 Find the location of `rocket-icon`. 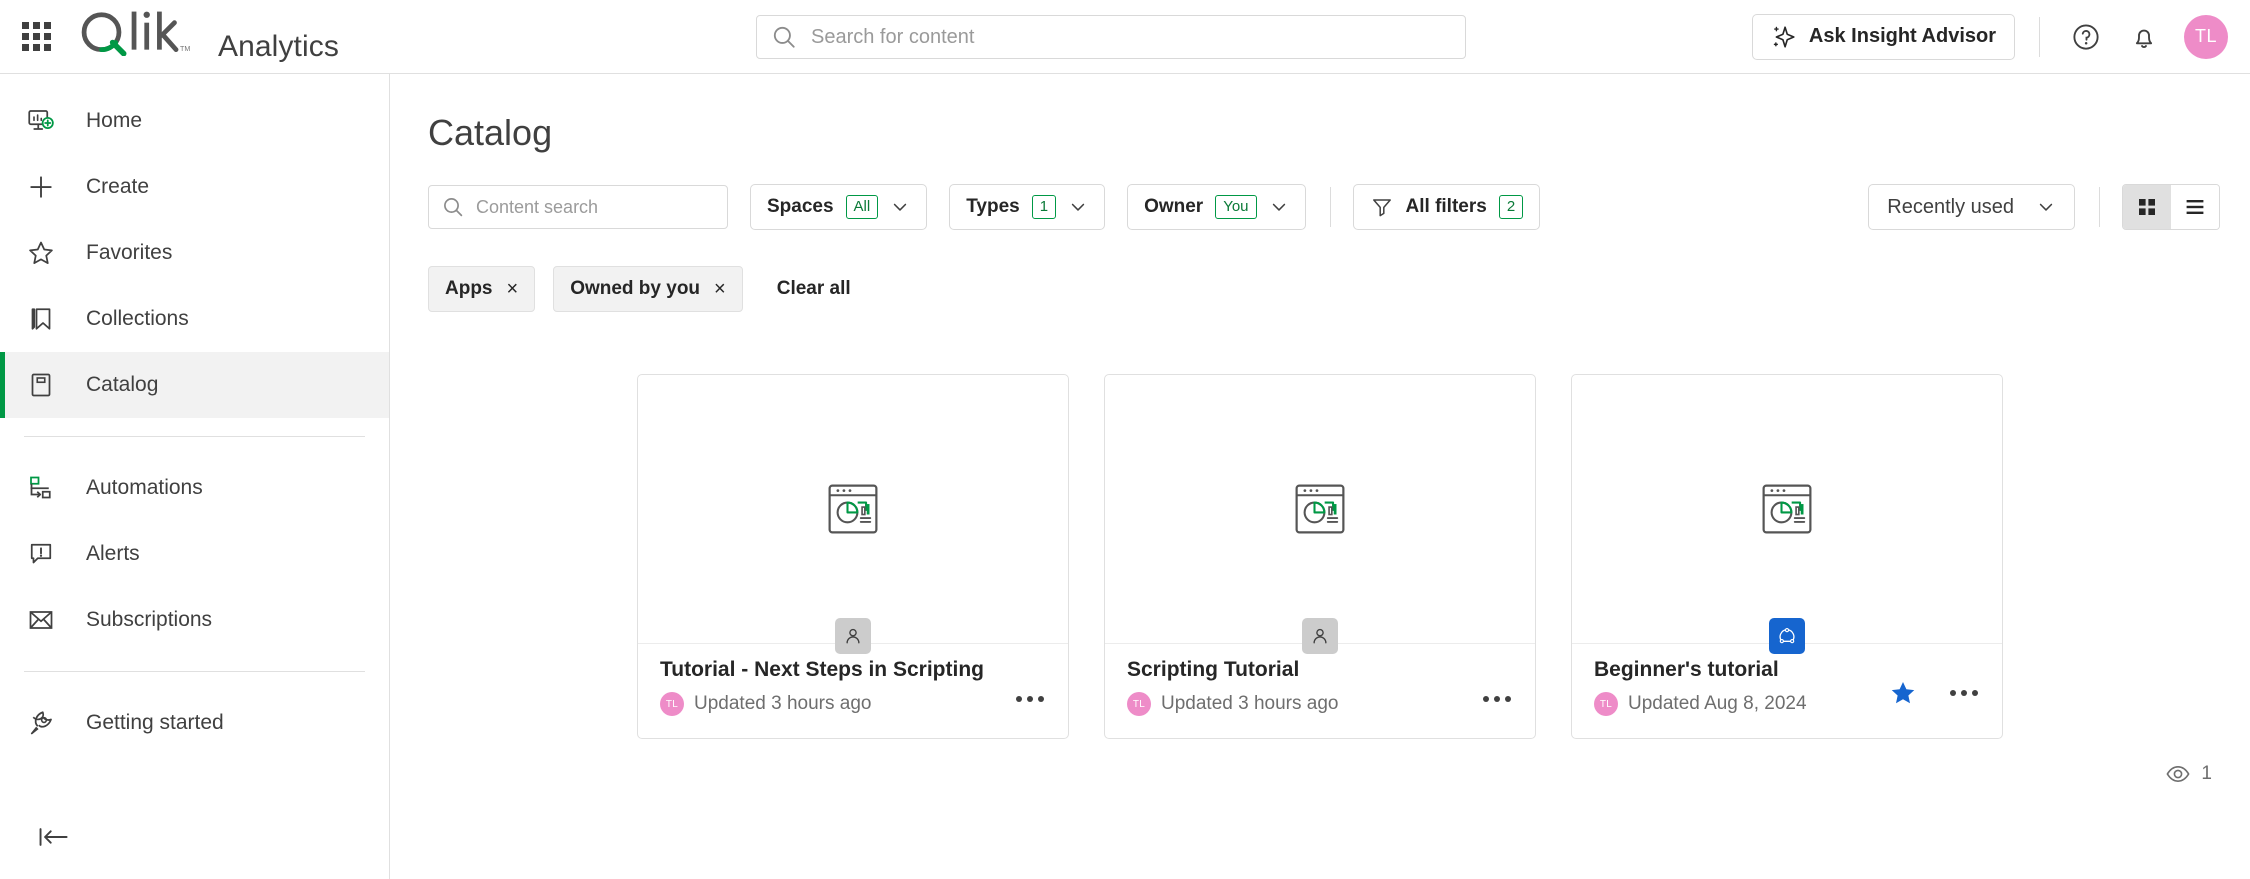

rocket-icon is located at coordinates (48, 723).